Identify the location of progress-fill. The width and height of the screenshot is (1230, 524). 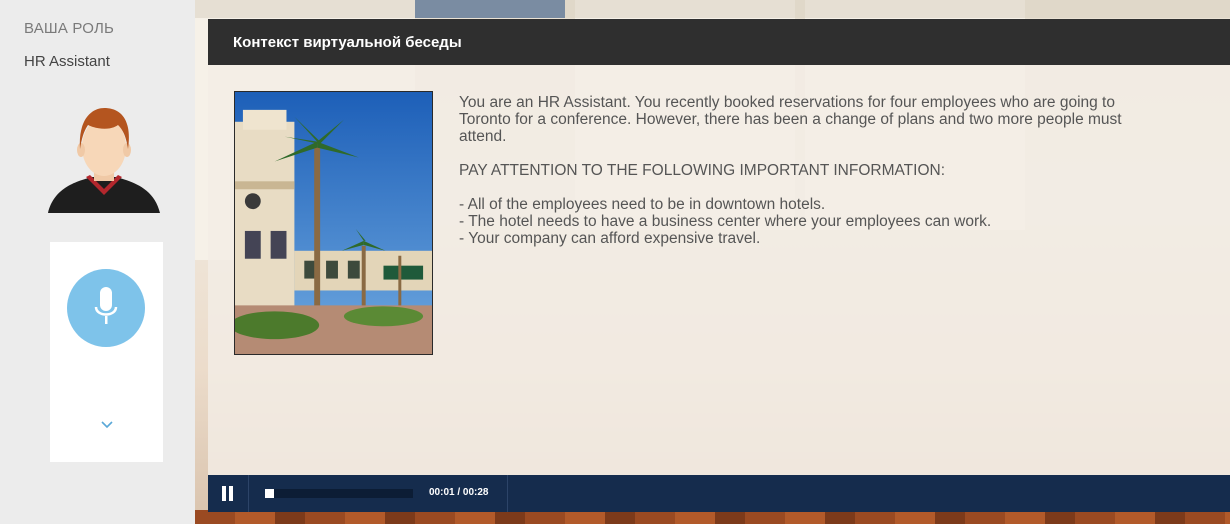
(269, 493).